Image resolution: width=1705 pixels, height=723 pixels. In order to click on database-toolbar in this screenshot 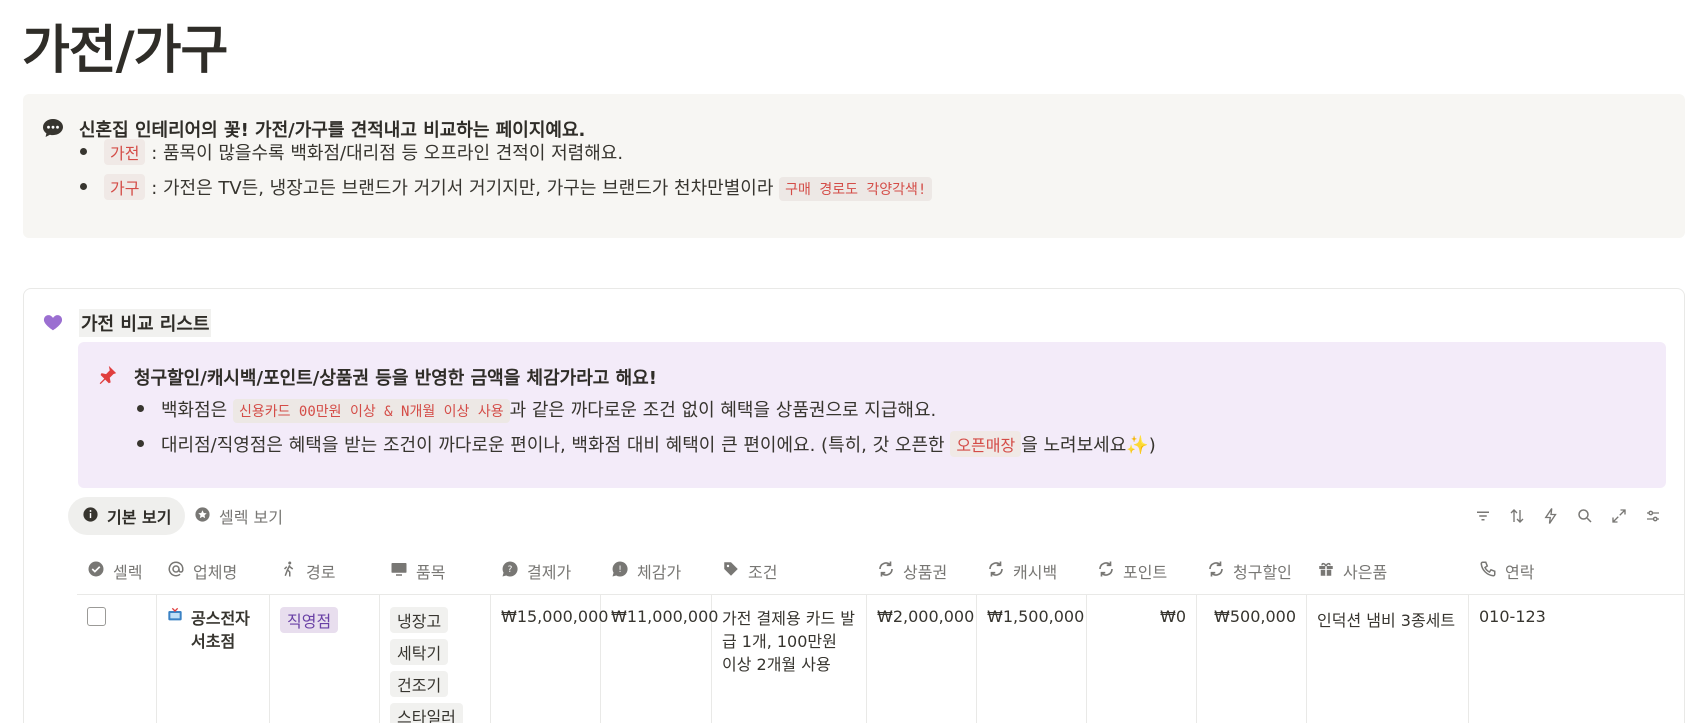, I will do `click(1568, 518)`.